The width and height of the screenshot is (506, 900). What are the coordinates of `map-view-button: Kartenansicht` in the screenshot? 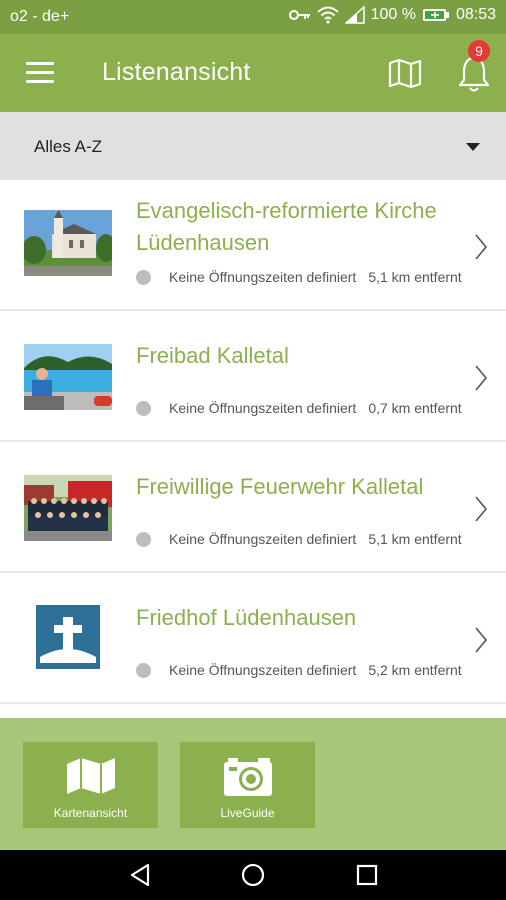 It's located at (90, 785).